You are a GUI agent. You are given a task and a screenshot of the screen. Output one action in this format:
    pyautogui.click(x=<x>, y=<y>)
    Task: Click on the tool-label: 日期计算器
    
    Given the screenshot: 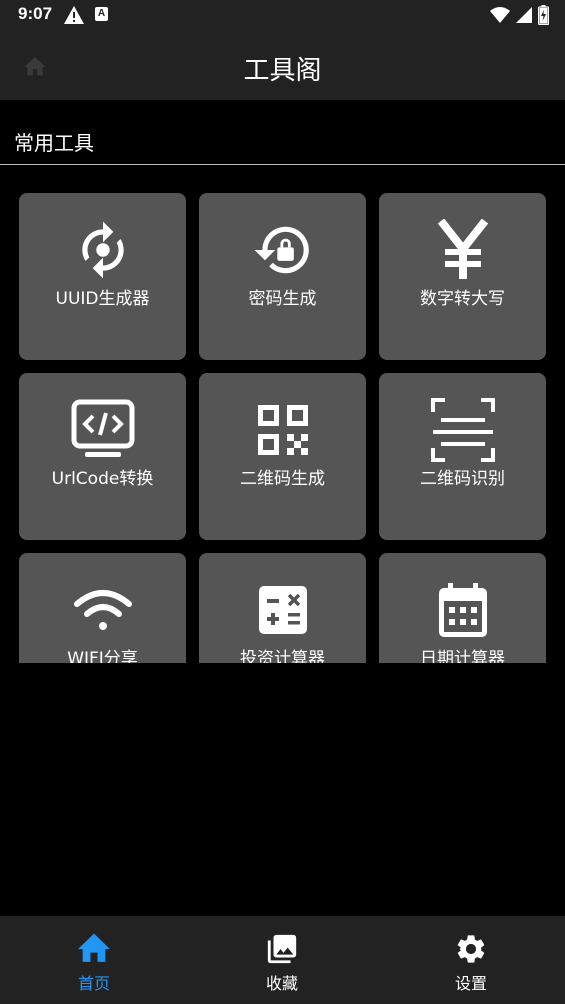 What is the action you would take?
    pyautogui.click(x=462, y=656)
    